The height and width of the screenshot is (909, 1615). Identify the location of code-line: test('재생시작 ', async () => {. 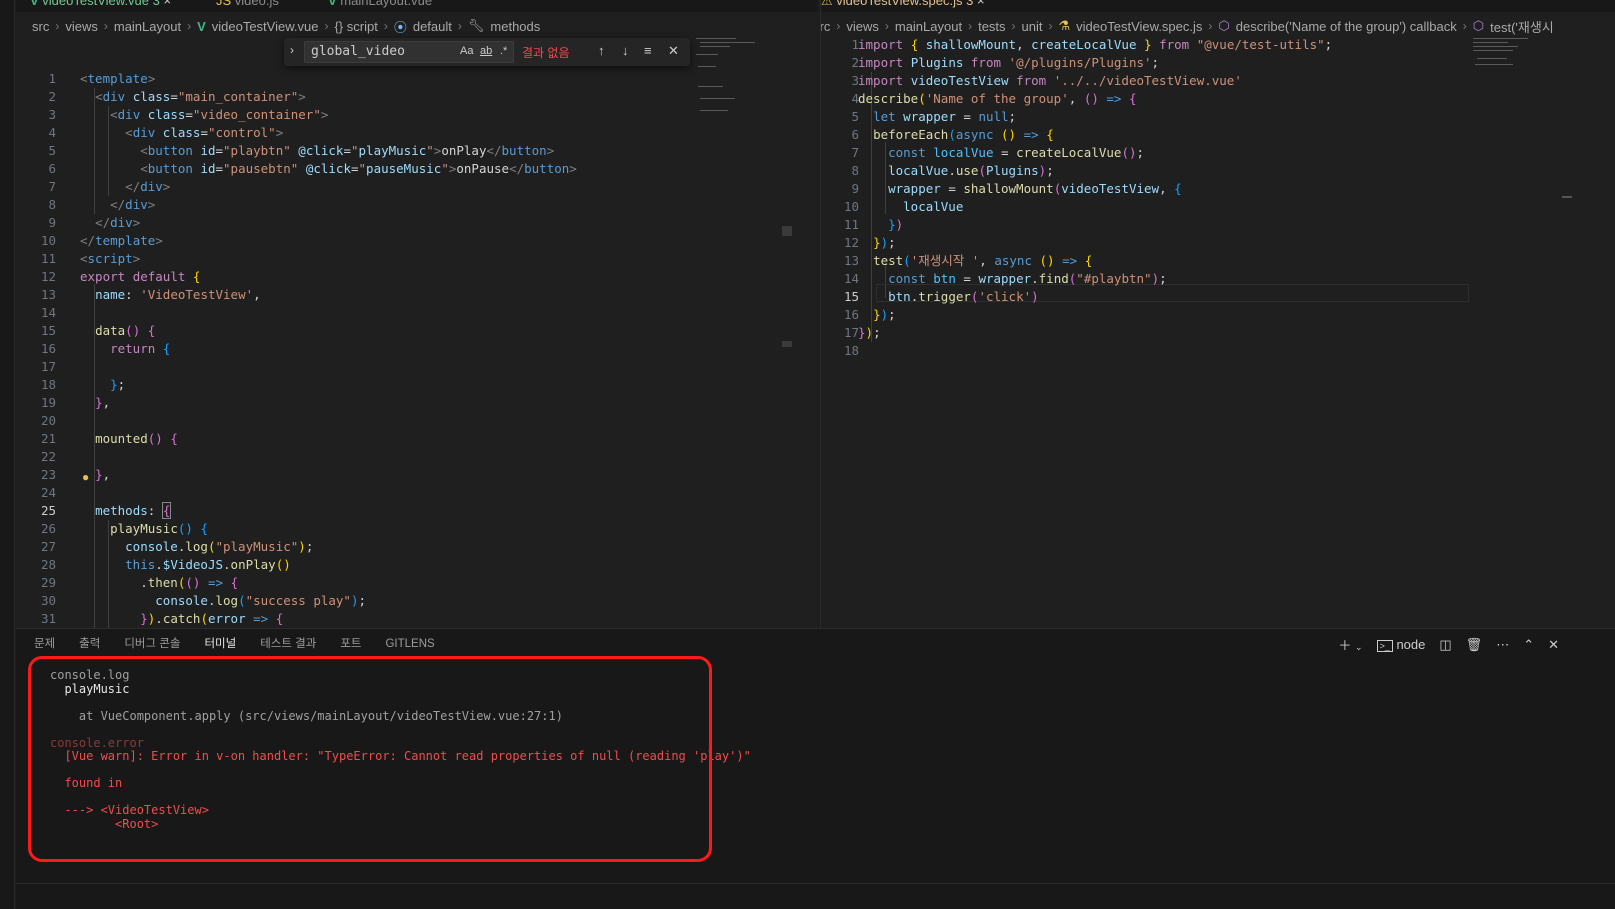
(1095, 261).